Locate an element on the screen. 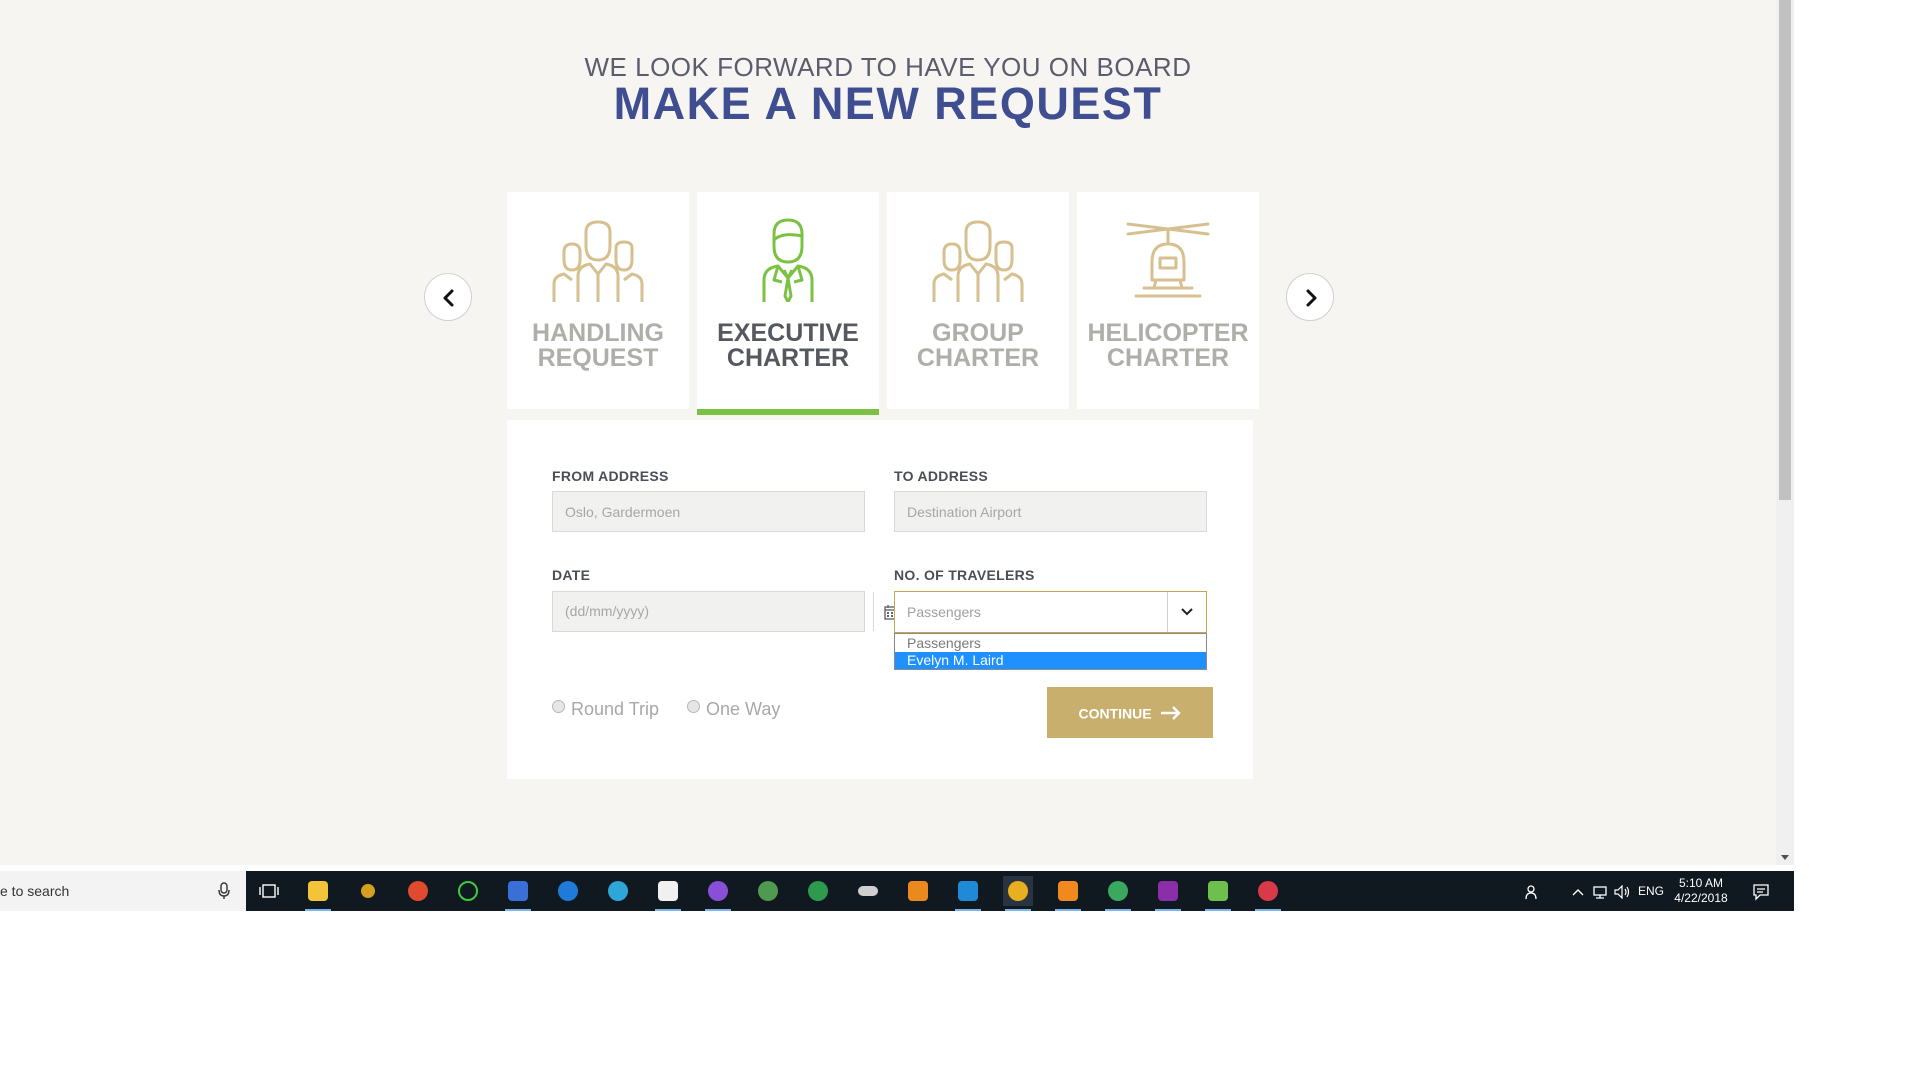  chevron-left-icon is located at coordinates (448, 298).